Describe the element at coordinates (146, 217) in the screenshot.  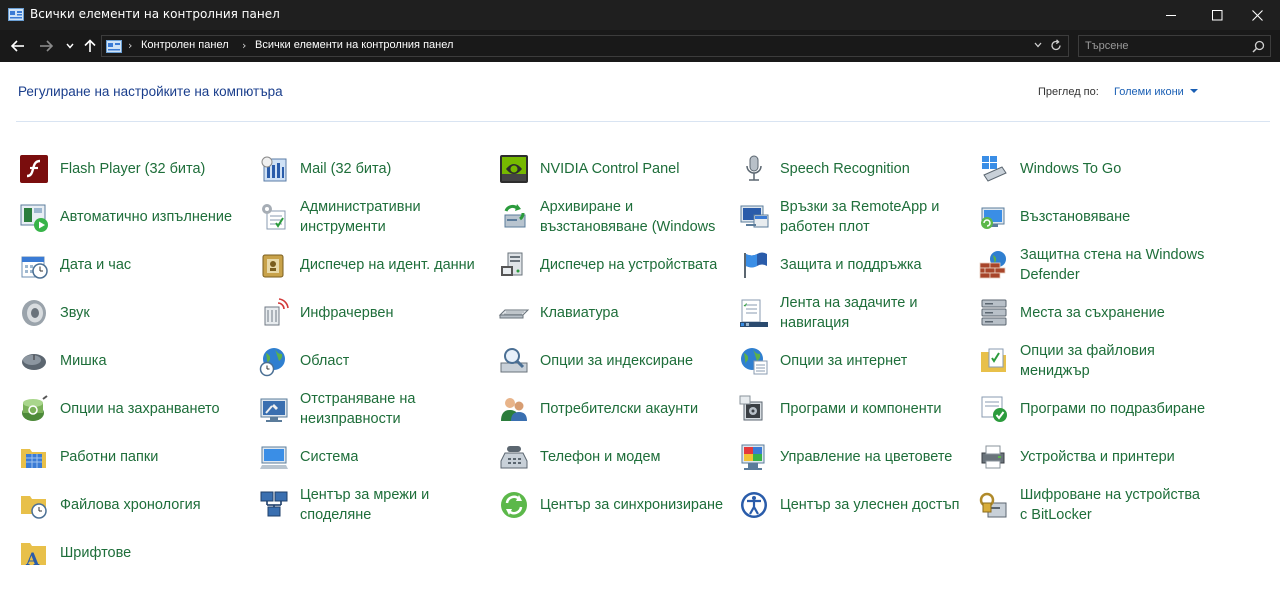
I see `control-panel-item-label: Автоматично изпълнение` at that location.